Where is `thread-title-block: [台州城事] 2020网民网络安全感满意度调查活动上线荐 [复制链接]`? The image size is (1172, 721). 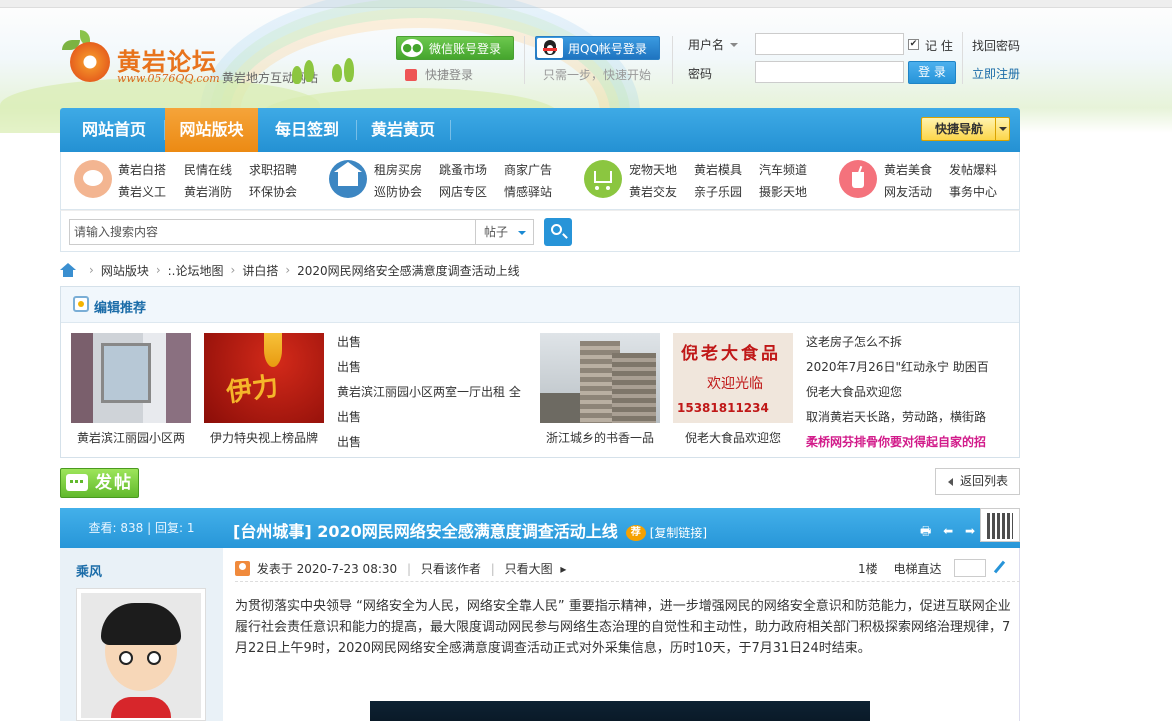
thread-title-block: [台州城事] 2020网民网络安全感满意度调查活动上线荐 [复制链接] is located at coordinates (470, 530).